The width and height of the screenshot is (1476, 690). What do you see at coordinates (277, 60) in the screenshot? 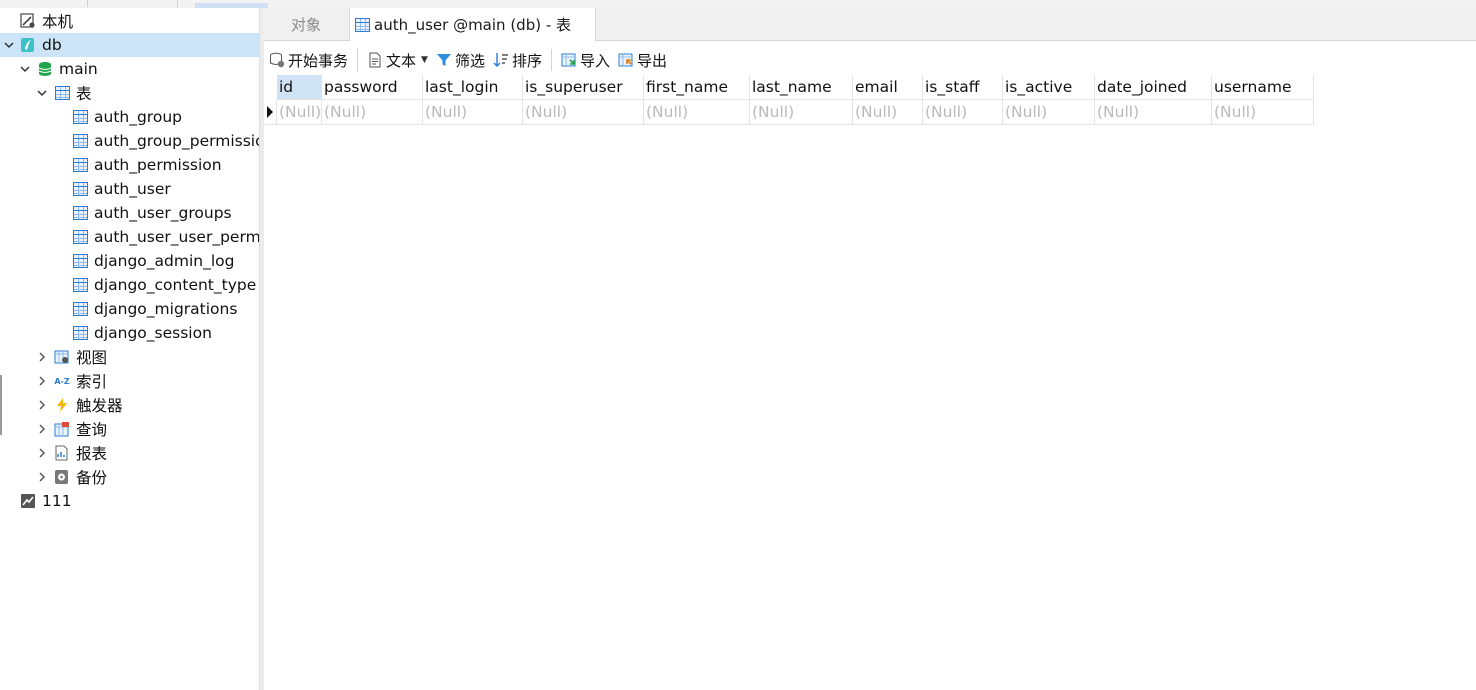
I see `transaction-icon` at bounding box center [277, 60].